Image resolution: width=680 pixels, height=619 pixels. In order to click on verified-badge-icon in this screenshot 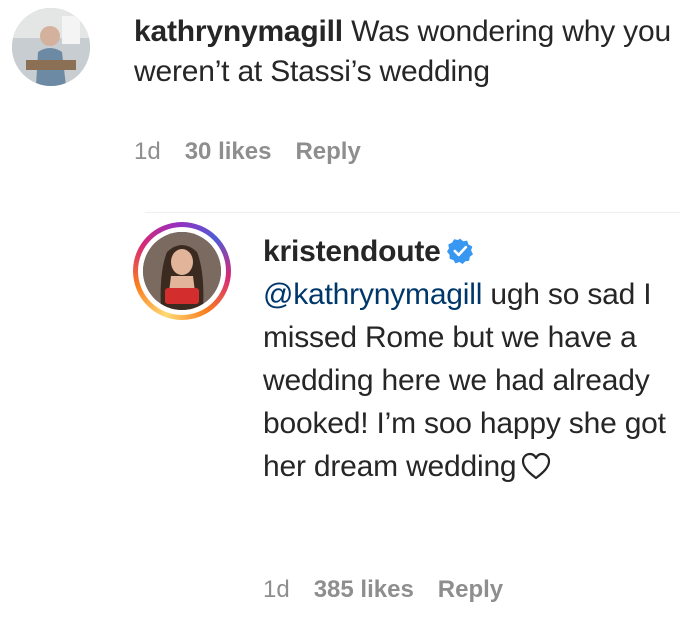, I will do `click(459, 248)`.